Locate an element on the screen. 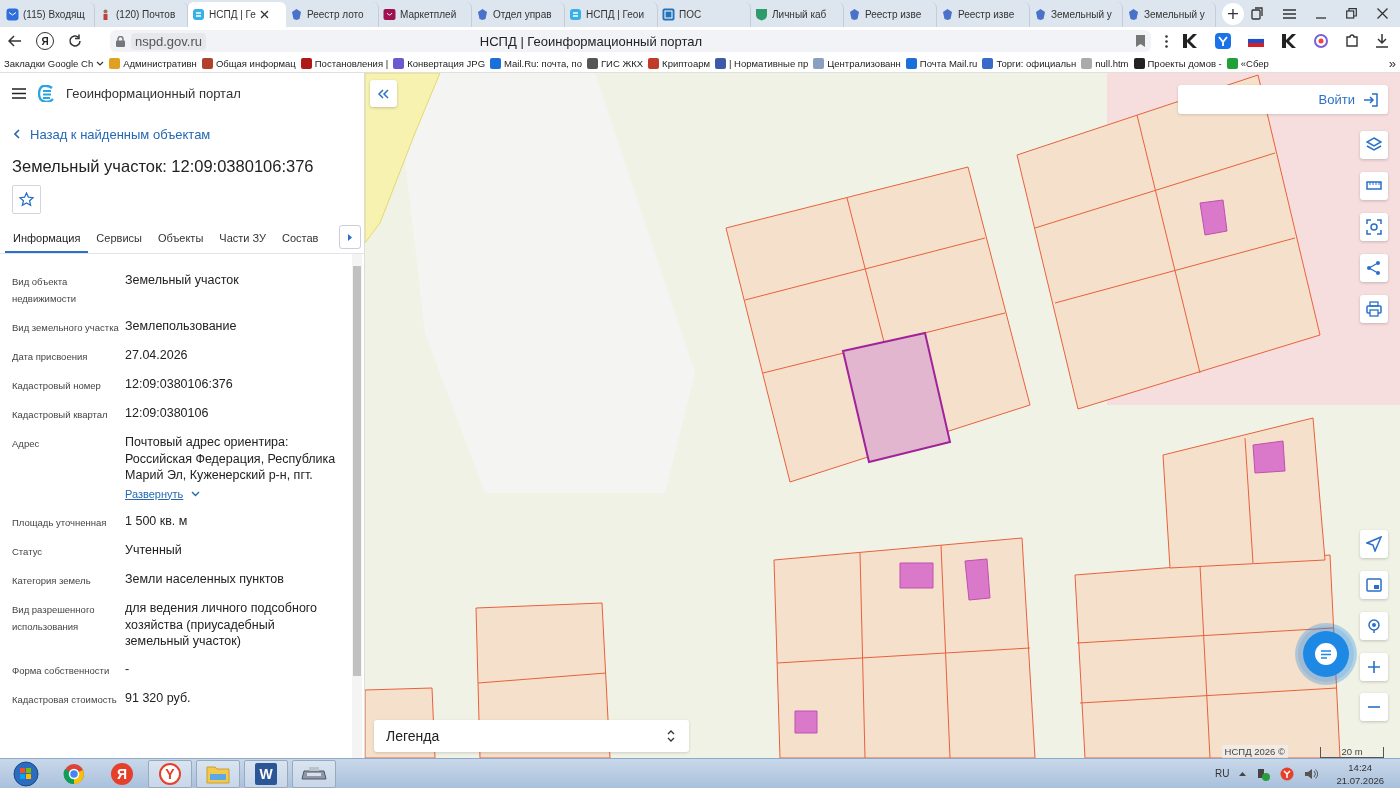 Image resolution: width=1400 pixels, height=788 pixels. address-field: nspd.gov.ru НСПД | Геоинформационный портал is located at coordinates (630, 41).